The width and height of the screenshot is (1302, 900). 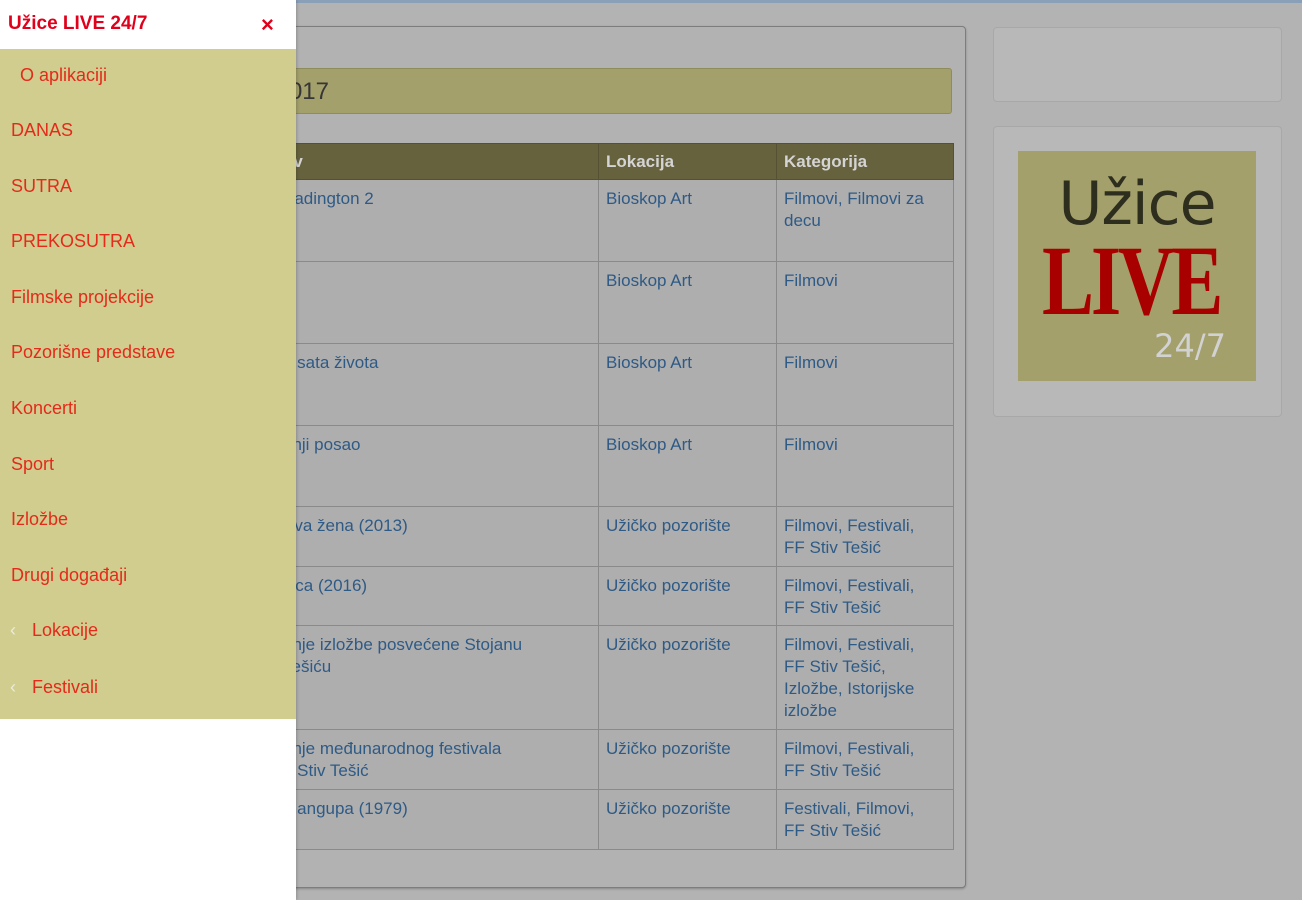 I want to click on column-header-location: Lokacija, so click(x=687, y=161).